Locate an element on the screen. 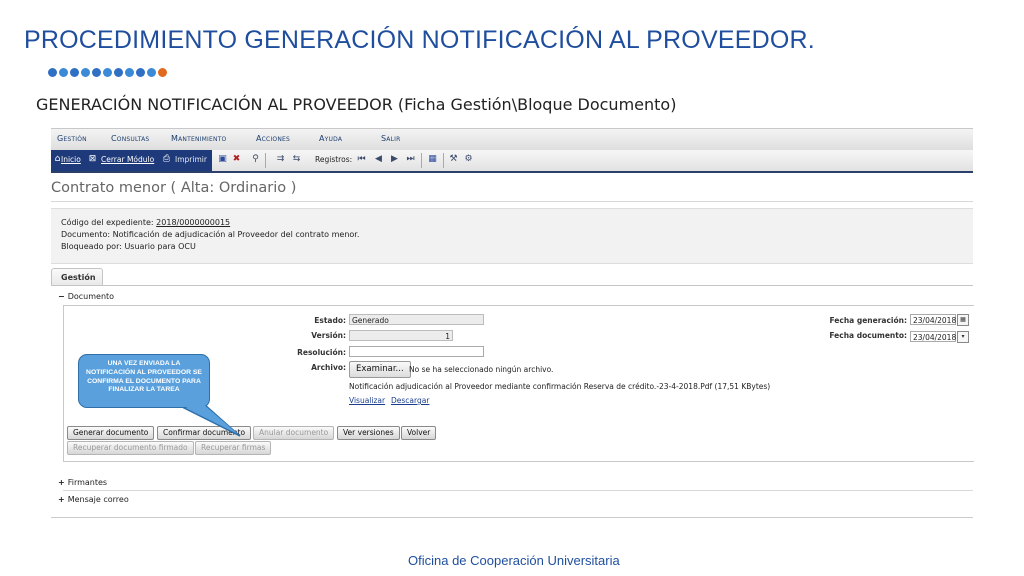 Image resolution: width=1024 pixels, height=576 pixels. archivo-label: Archivo: is located at coordinates (328, 367).